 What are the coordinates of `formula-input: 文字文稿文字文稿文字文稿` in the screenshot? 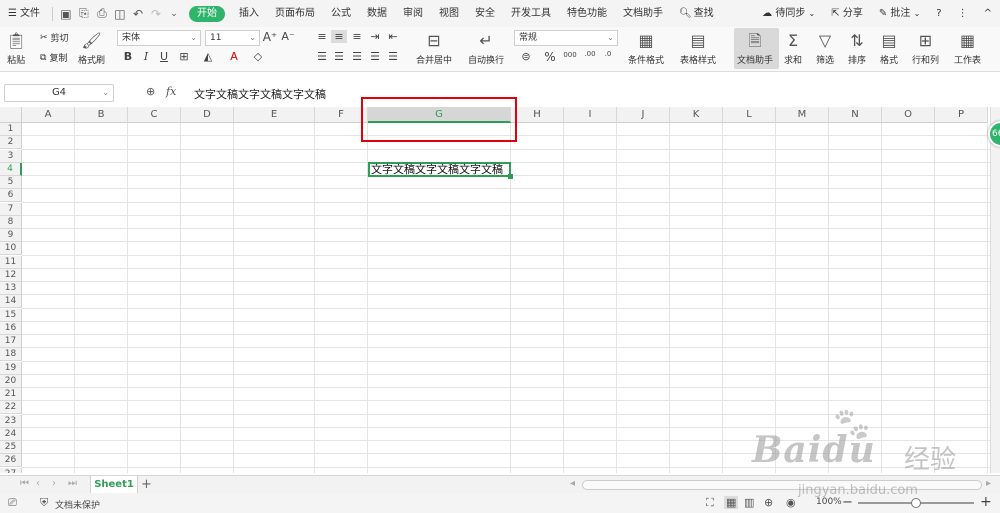 It's located at (260, 94).